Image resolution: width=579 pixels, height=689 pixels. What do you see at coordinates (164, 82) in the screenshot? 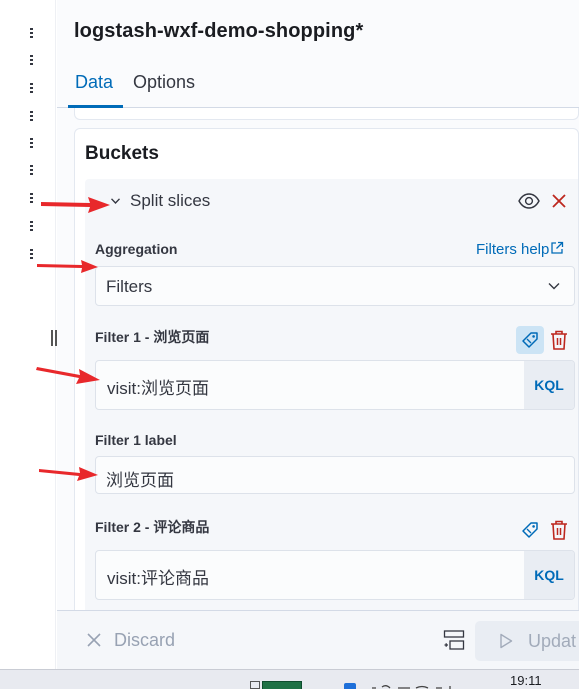
I see `tab-options: Options` at bounding box center [164, 82].